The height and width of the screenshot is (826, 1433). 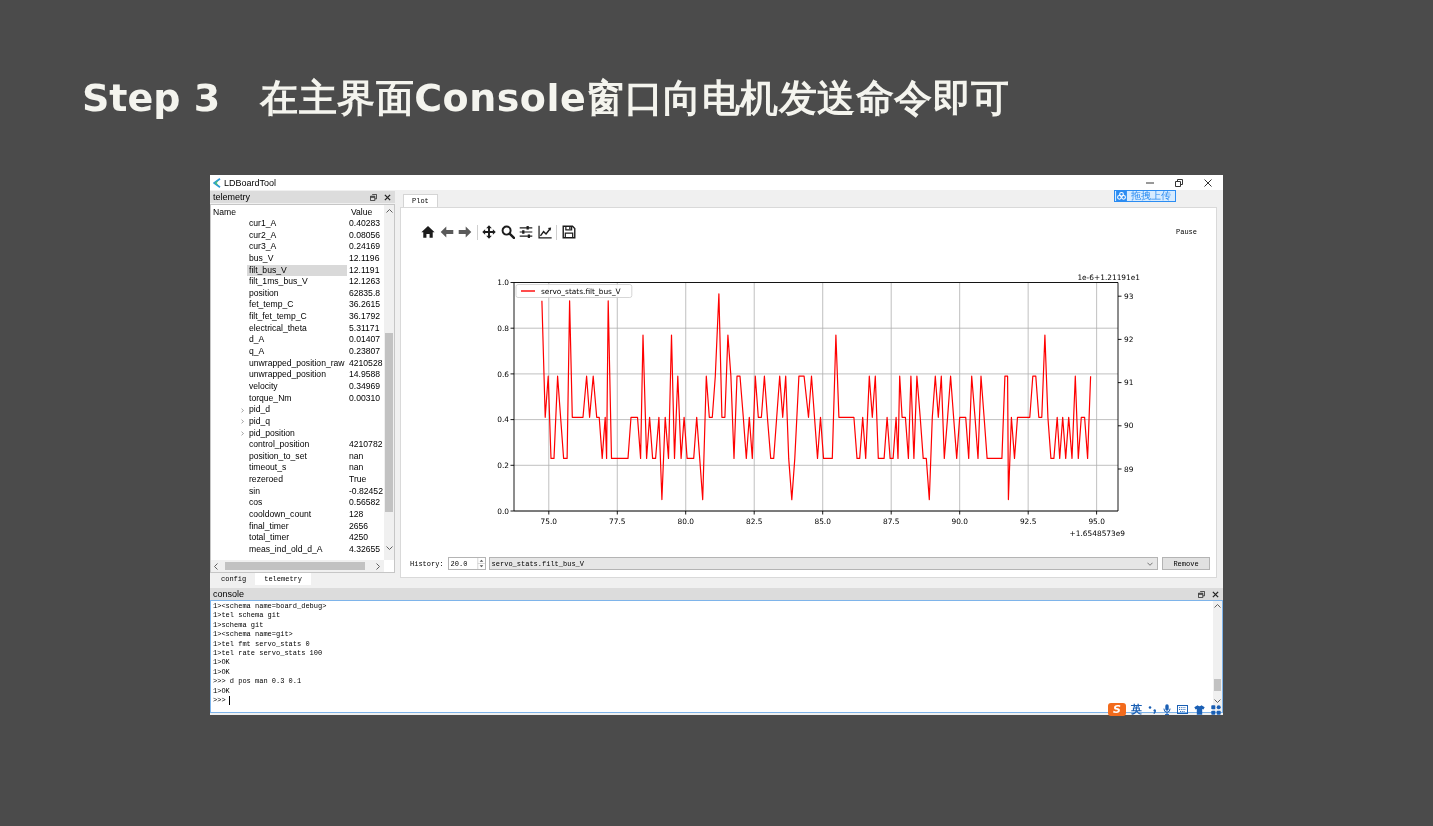 I want to click on tree-value: 14.9588, so click(x=364, y=375).